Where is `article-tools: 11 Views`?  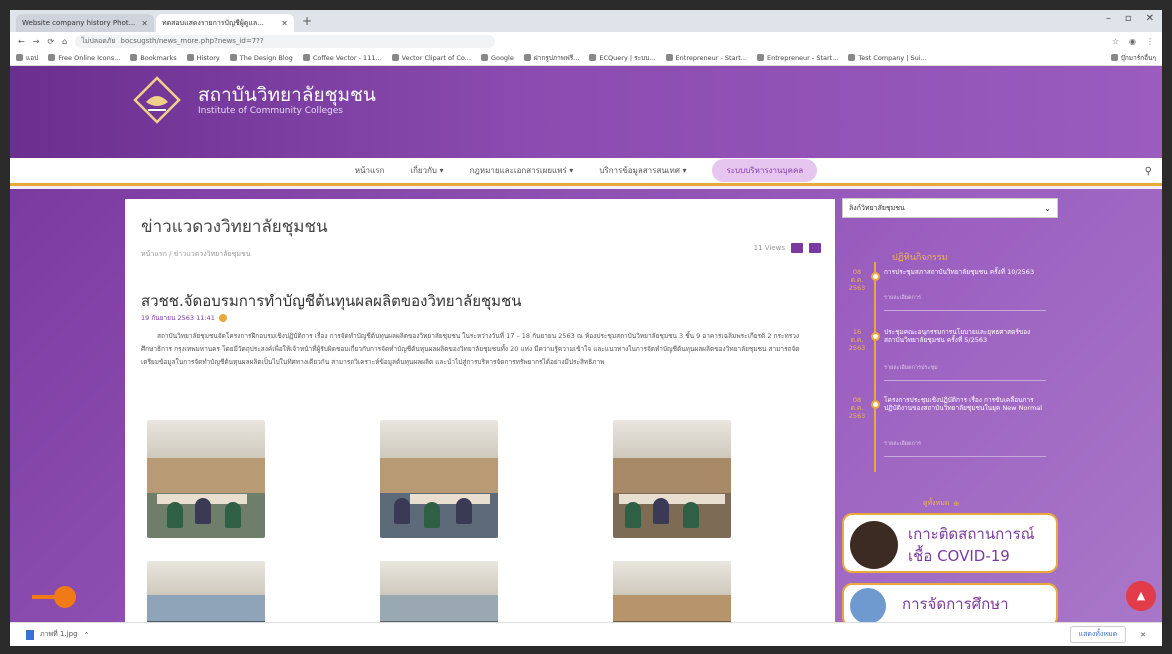 article-tools: 11 Views is located at coordinates (787, 248).